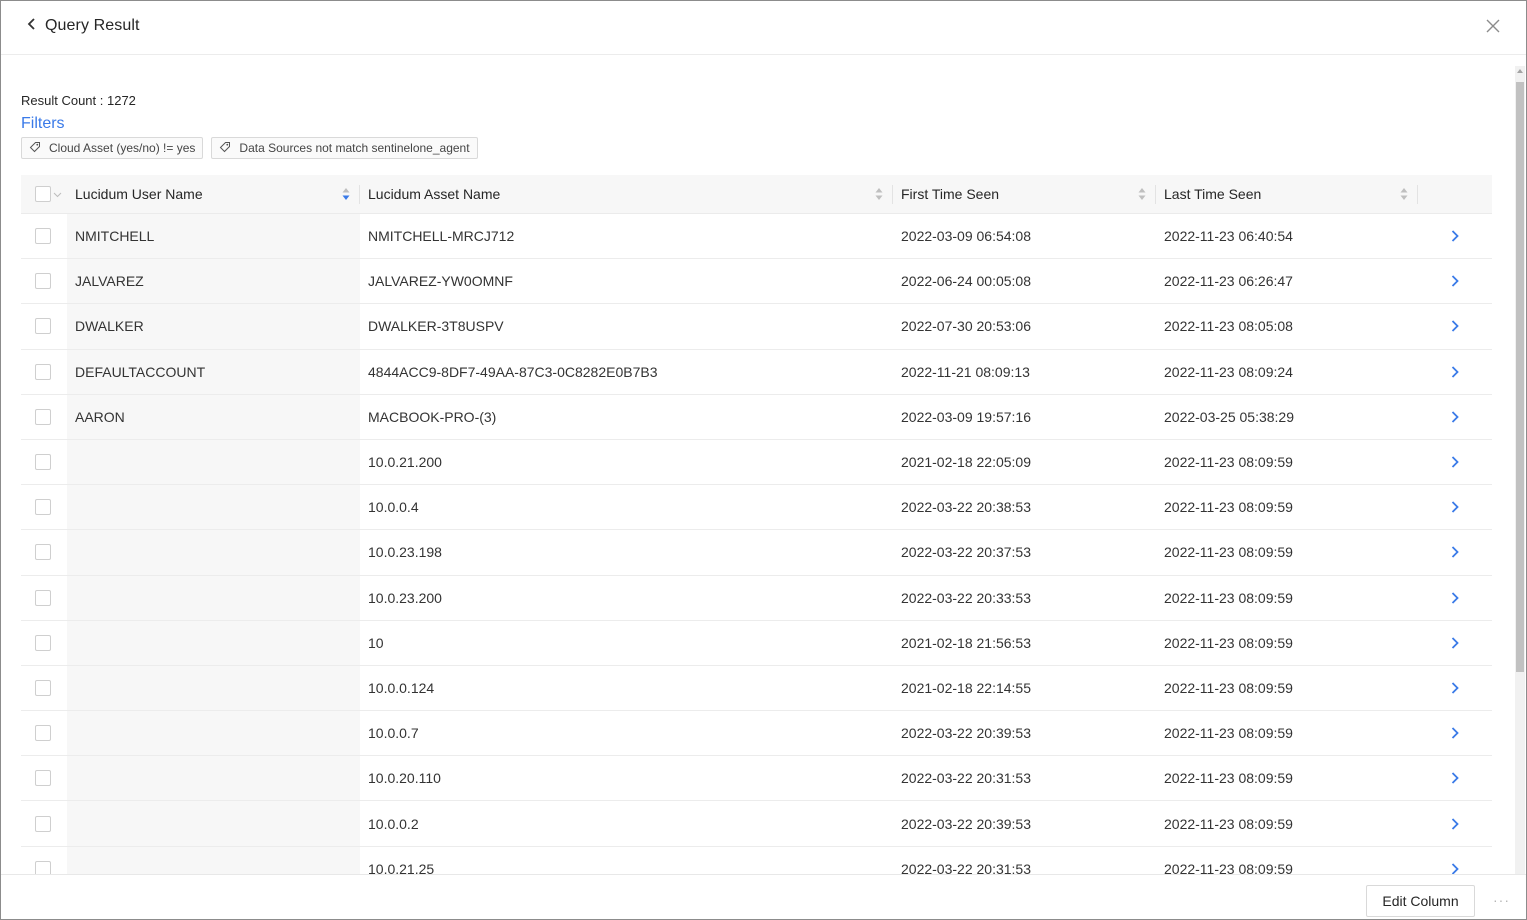 This screenshot has width=1527, height=920. Describe the element at coordinates (1228, 236) in the screenshot. I see `cell-last-seen: 2022-11-23 06:40:54` at that location.